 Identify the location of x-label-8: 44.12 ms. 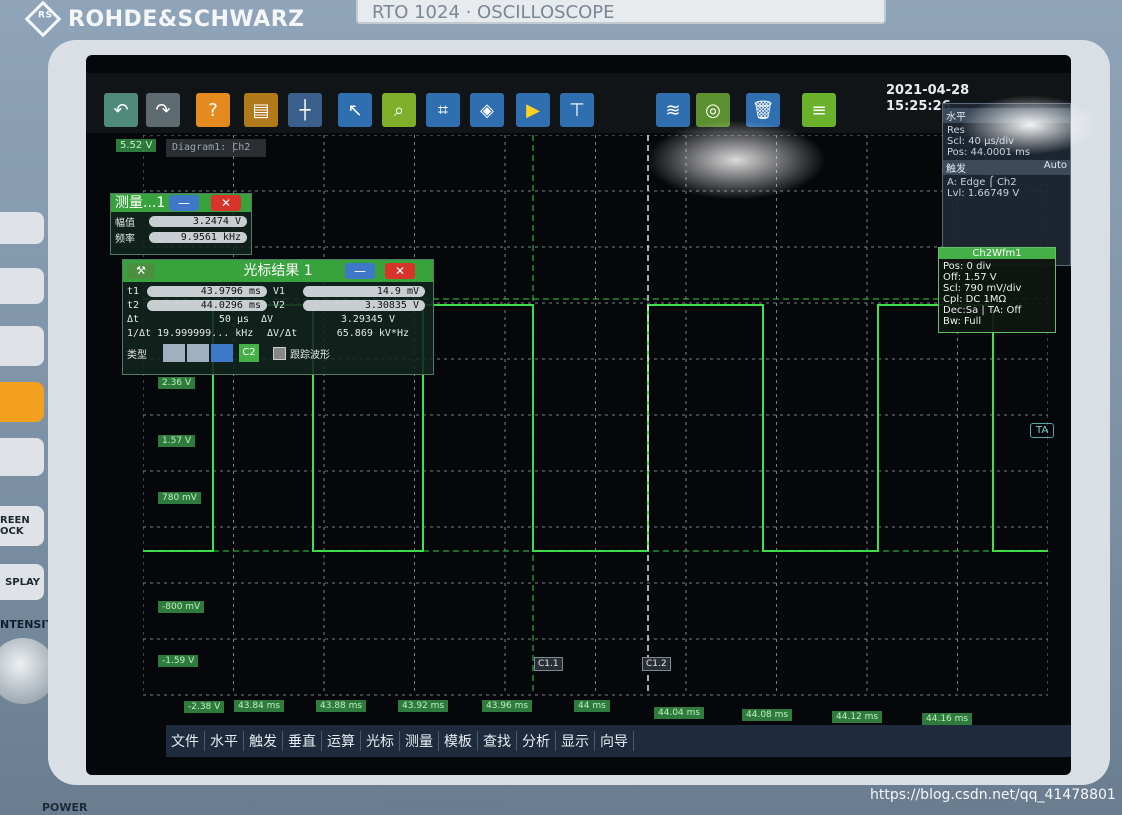
(857, 717).